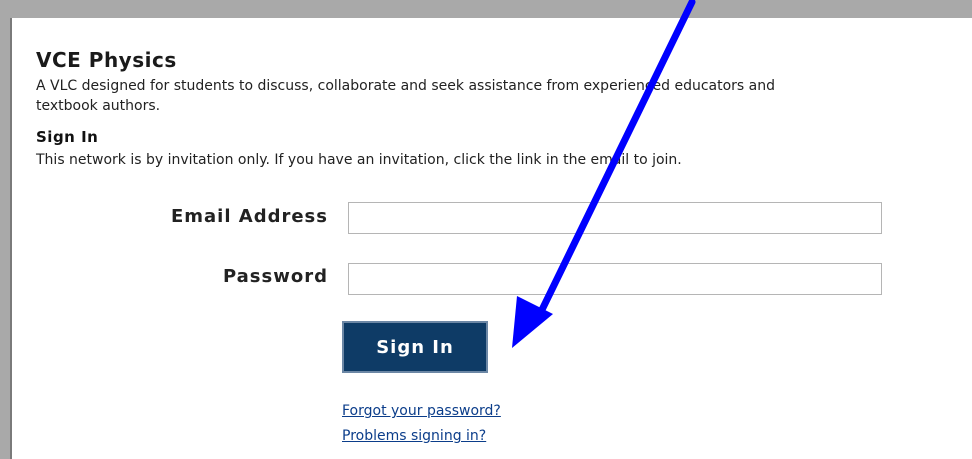 The height and width of the screenshot is (459, 972). I want to click on sign-in-button: Sign In, so click(415, 347).